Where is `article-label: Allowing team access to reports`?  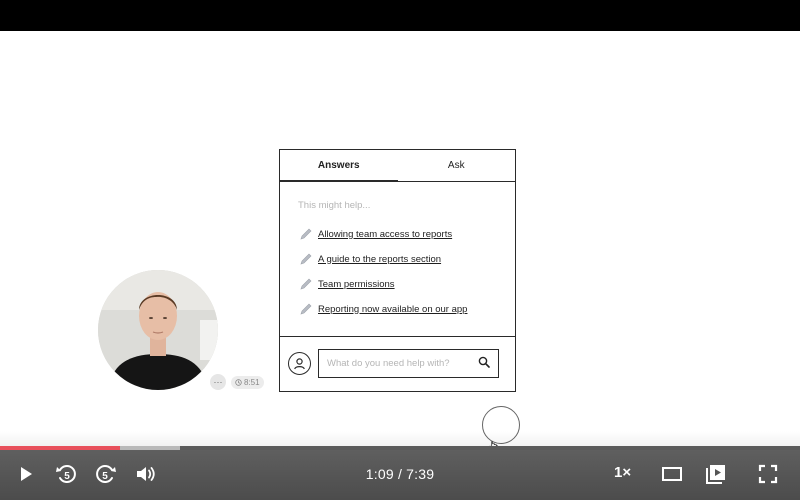 article-label: Allowing team access to reports is located at coordinates (385, 234).